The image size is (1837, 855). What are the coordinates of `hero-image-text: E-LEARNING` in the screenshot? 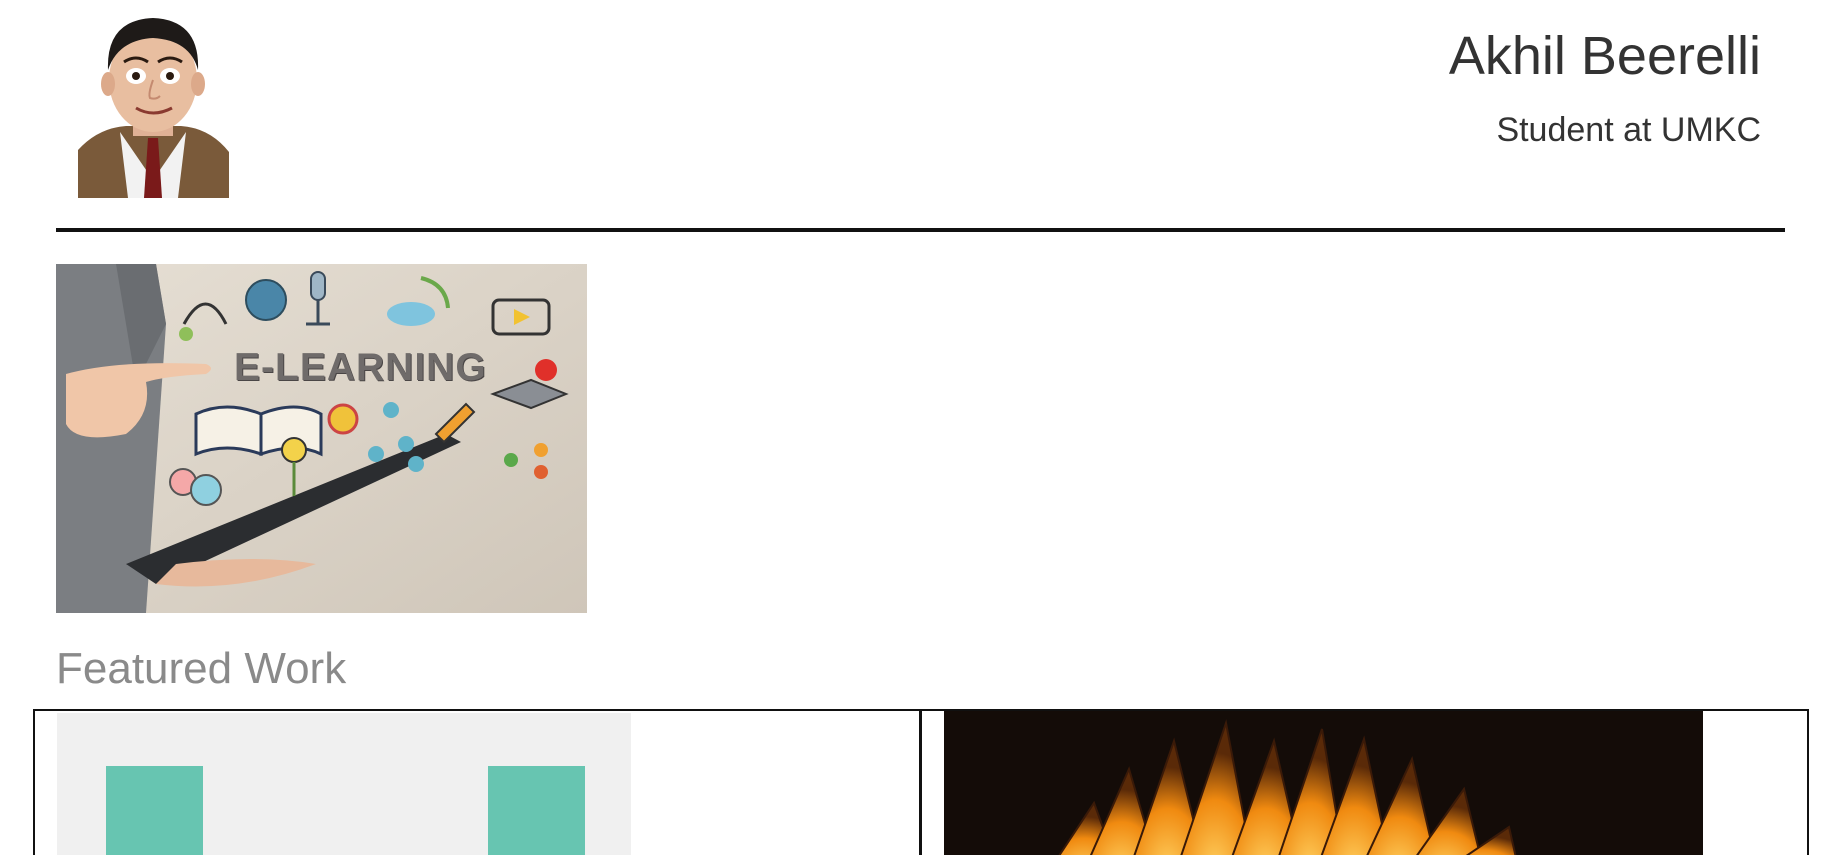 It's located at (360, 367).